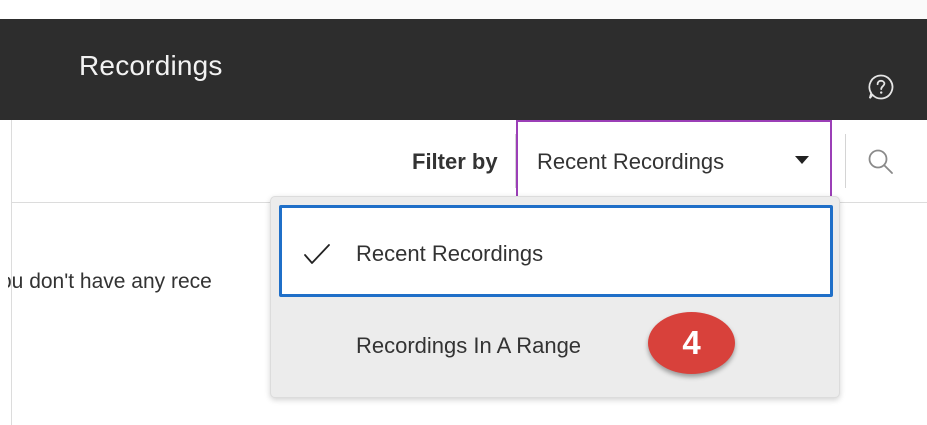 The image size is (927, 425). What do you see at coordinates (469, 345) in the screenshot?
I see `menu-item-label: Recordings In A Range` at bounding box center [469, 345].